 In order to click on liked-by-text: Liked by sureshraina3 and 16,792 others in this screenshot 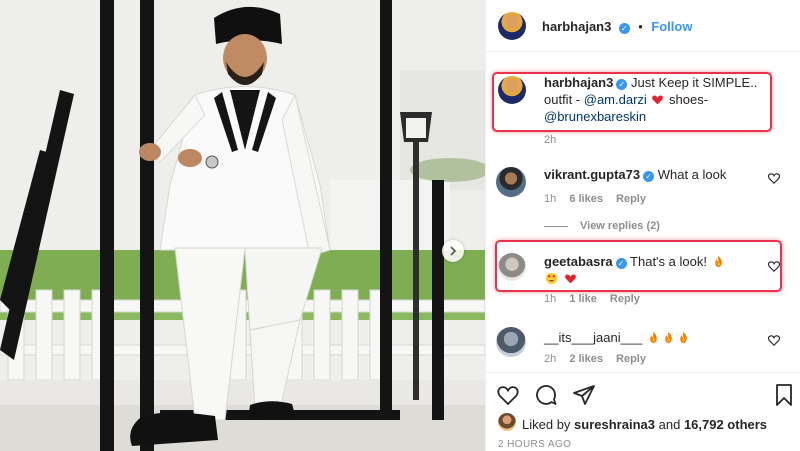, I will do `click(644, 424)`.